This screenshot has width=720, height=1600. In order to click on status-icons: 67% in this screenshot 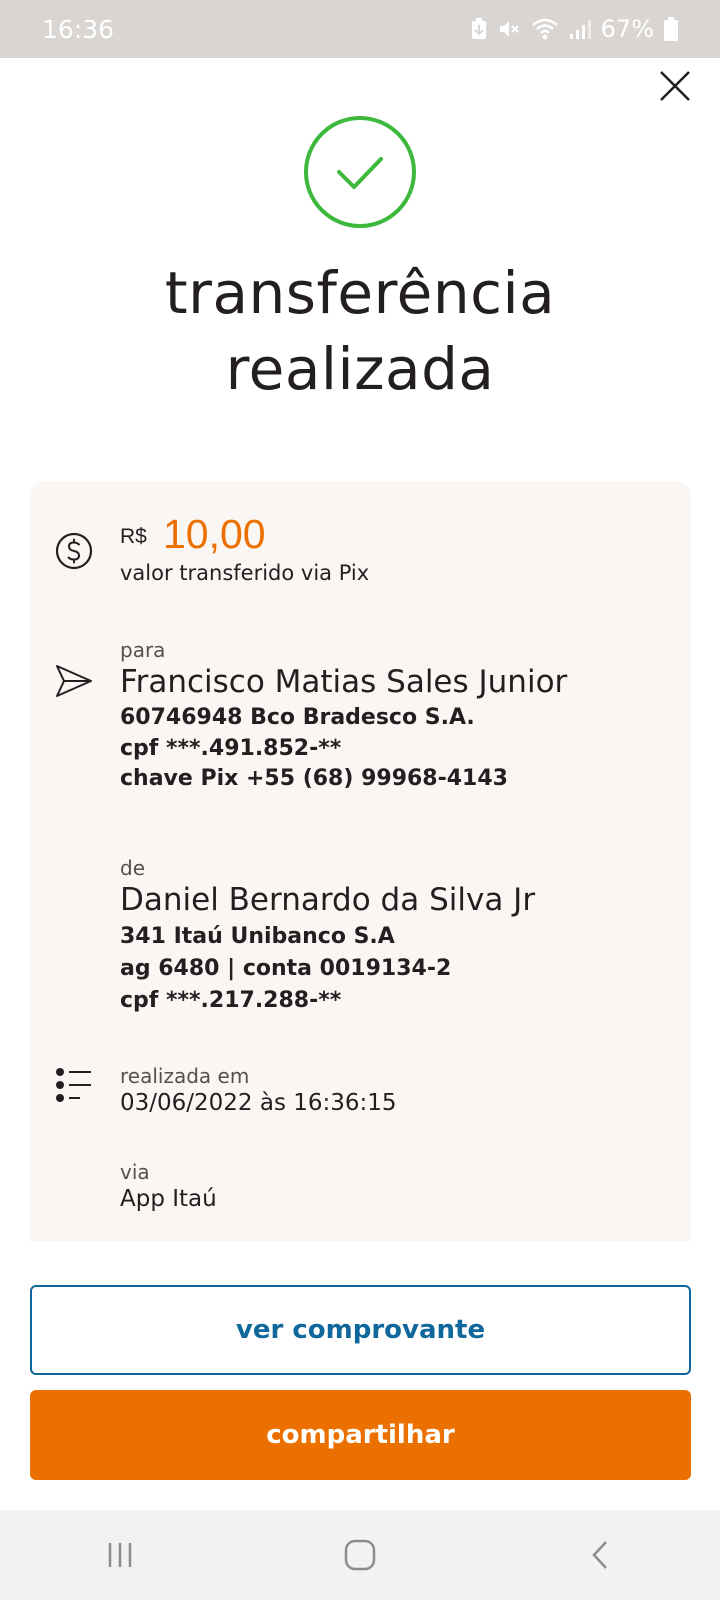, I will do `click(574, 29)`.